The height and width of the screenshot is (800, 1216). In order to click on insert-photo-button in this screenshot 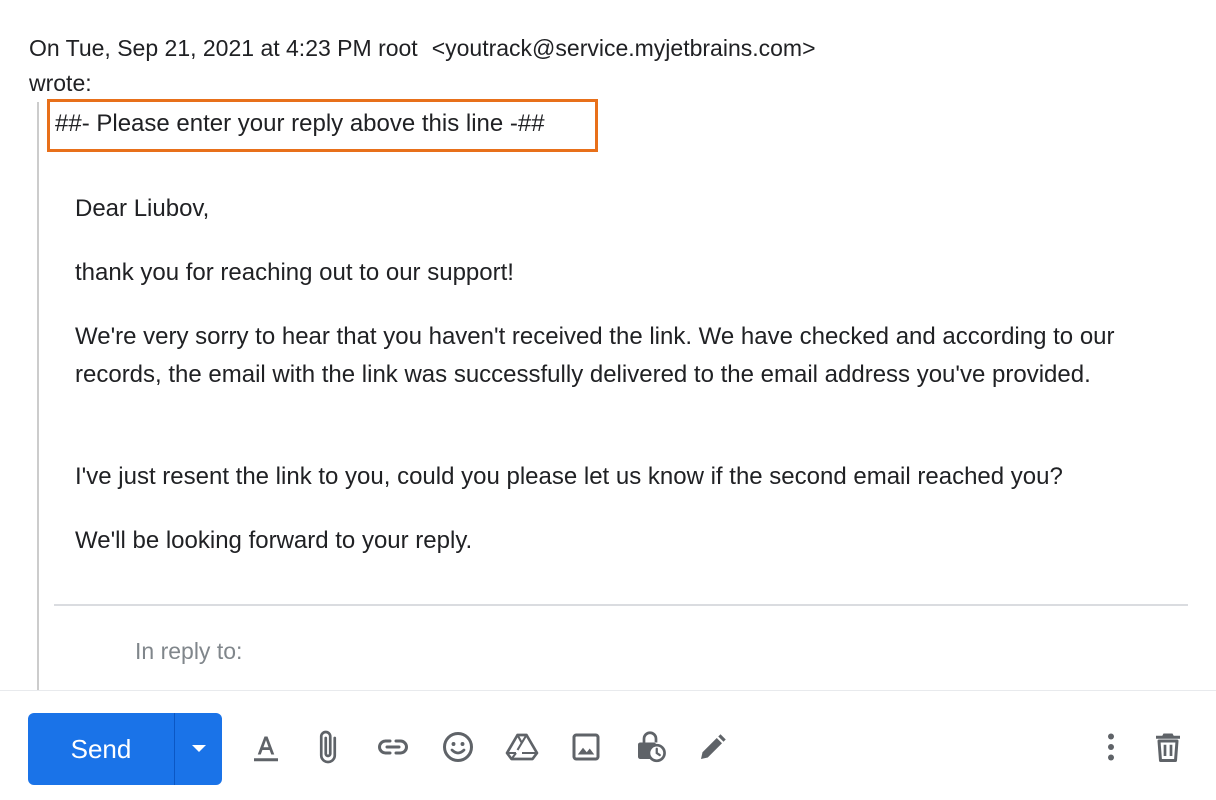, I will do `click(586, 747)`.